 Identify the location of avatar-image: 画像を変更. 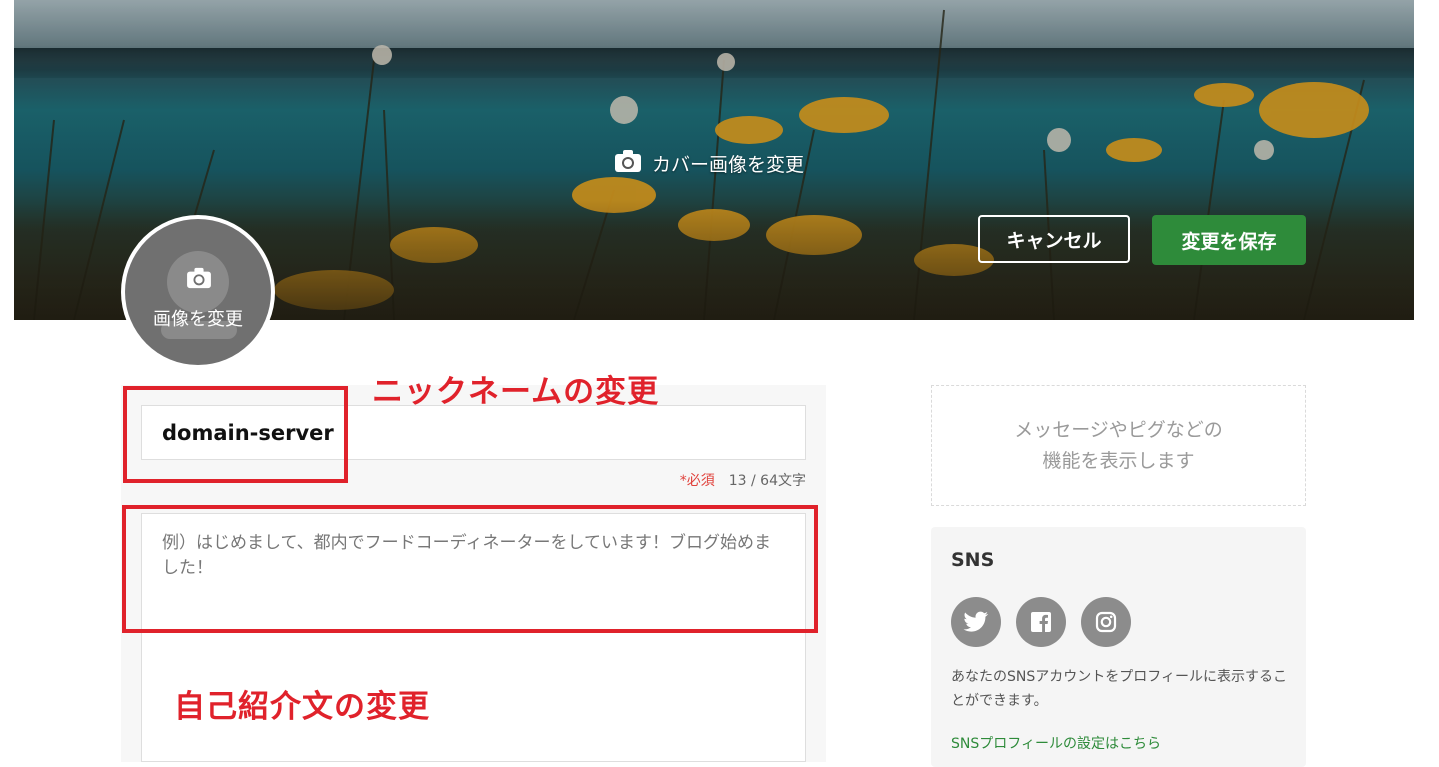
(198, 292).